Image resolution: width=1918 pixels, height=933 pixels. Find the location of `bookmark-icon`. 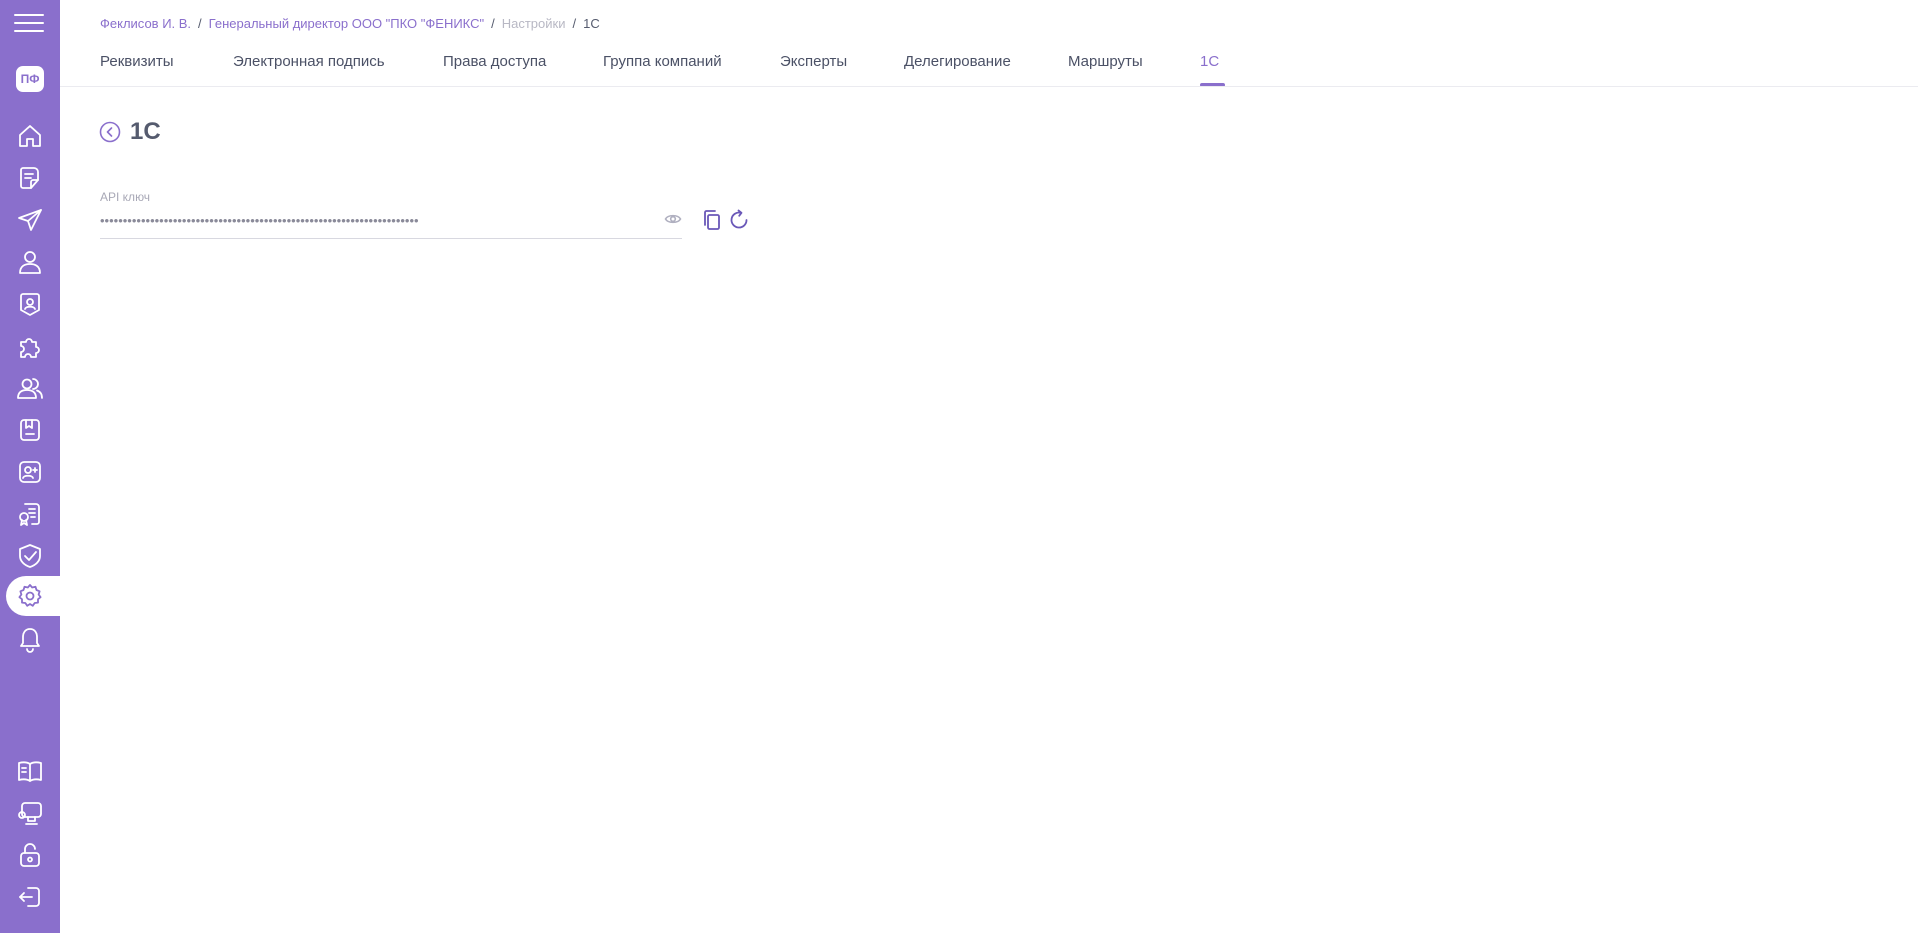

bookmark-icon is located at coordinates (30, 430).